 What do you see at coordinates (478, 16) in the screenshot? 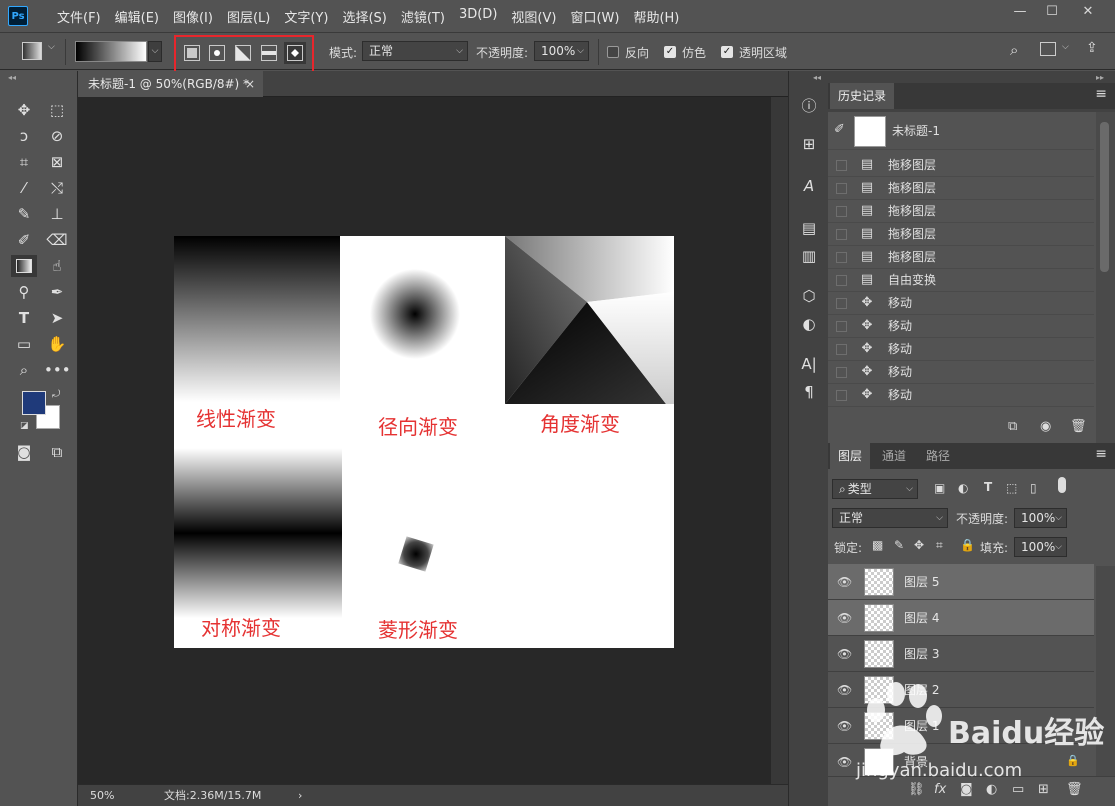
I see `menu-3d: 3D(D)` at bounding box center [478, 16].